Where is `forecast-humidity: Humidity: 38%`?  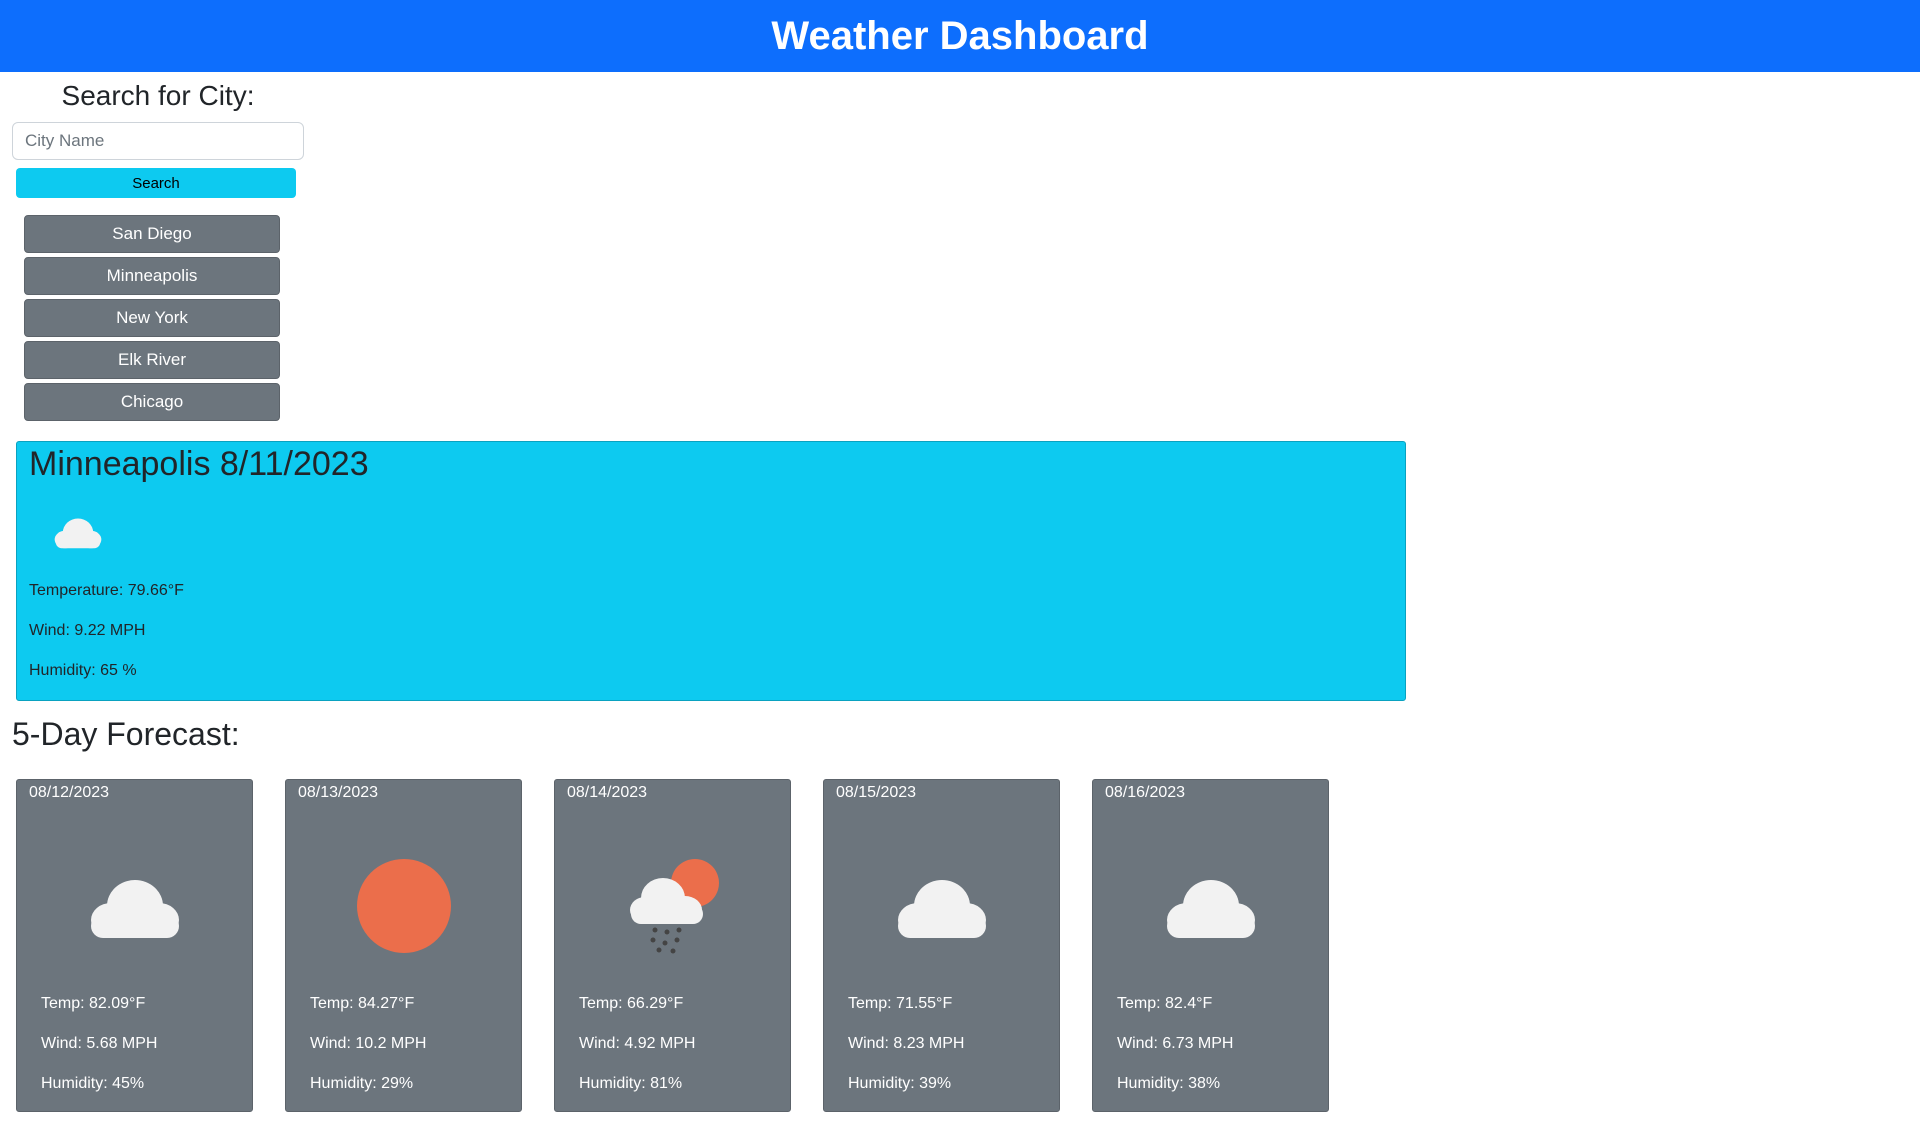
forecast-humidity: Humidity: 38% is located at coordinates (1169, 1083).